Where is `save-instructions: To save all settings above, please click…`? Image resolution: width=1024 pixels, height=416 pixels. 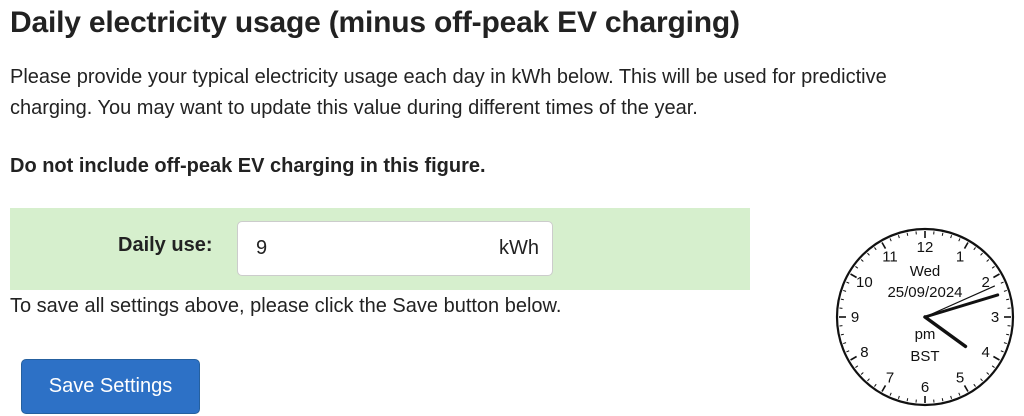 save-instructions: To save all settings above, please click… is located at coordinates (286, 306).